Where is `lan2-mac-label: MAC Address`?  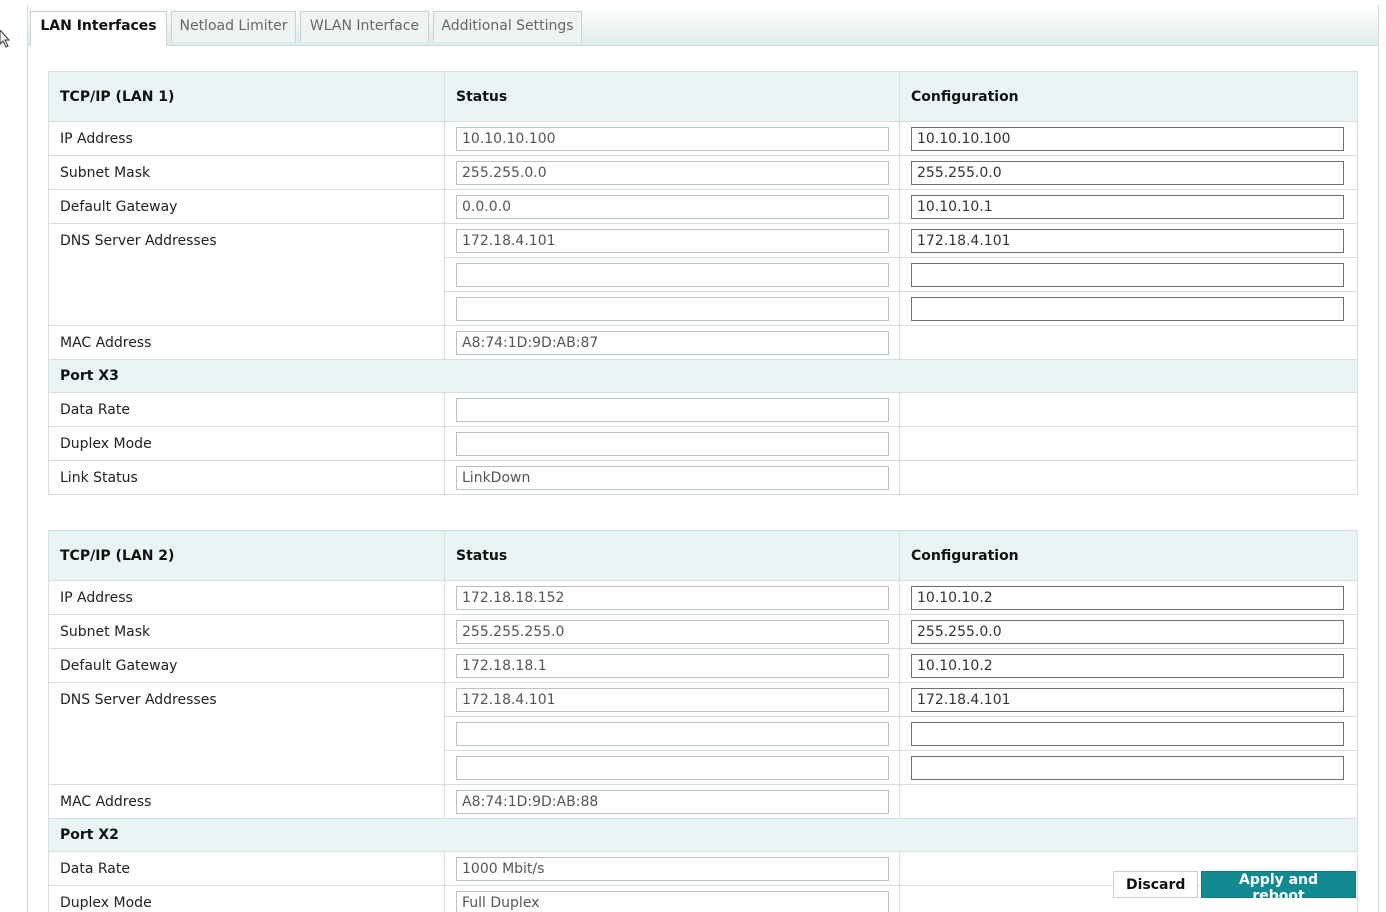
lan2-mac-label: MAC Address is located at coordinates (246, 801).